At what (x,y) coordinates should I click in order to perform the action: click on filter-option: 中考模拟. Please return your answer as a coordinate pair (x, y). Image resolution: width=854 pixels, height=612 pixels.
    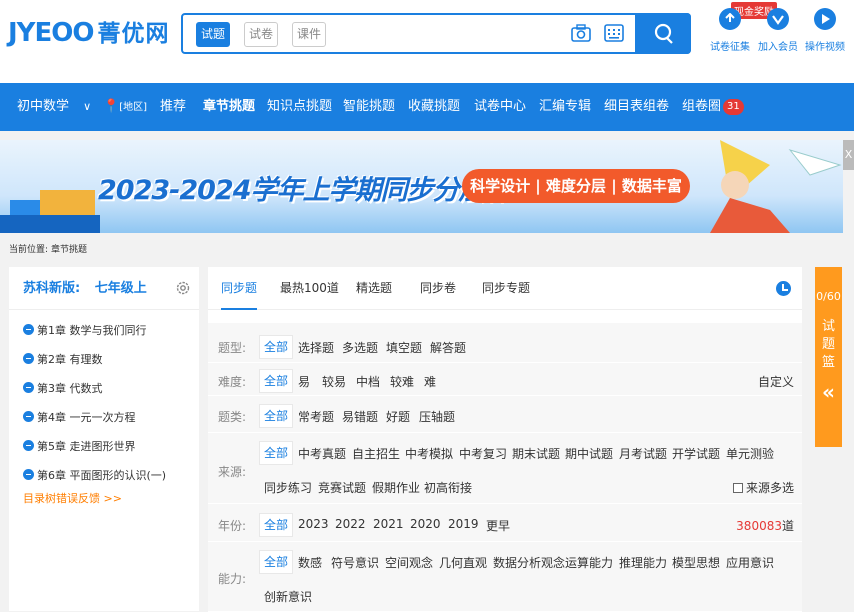
    Looking at the image, I should click on (429, 453).